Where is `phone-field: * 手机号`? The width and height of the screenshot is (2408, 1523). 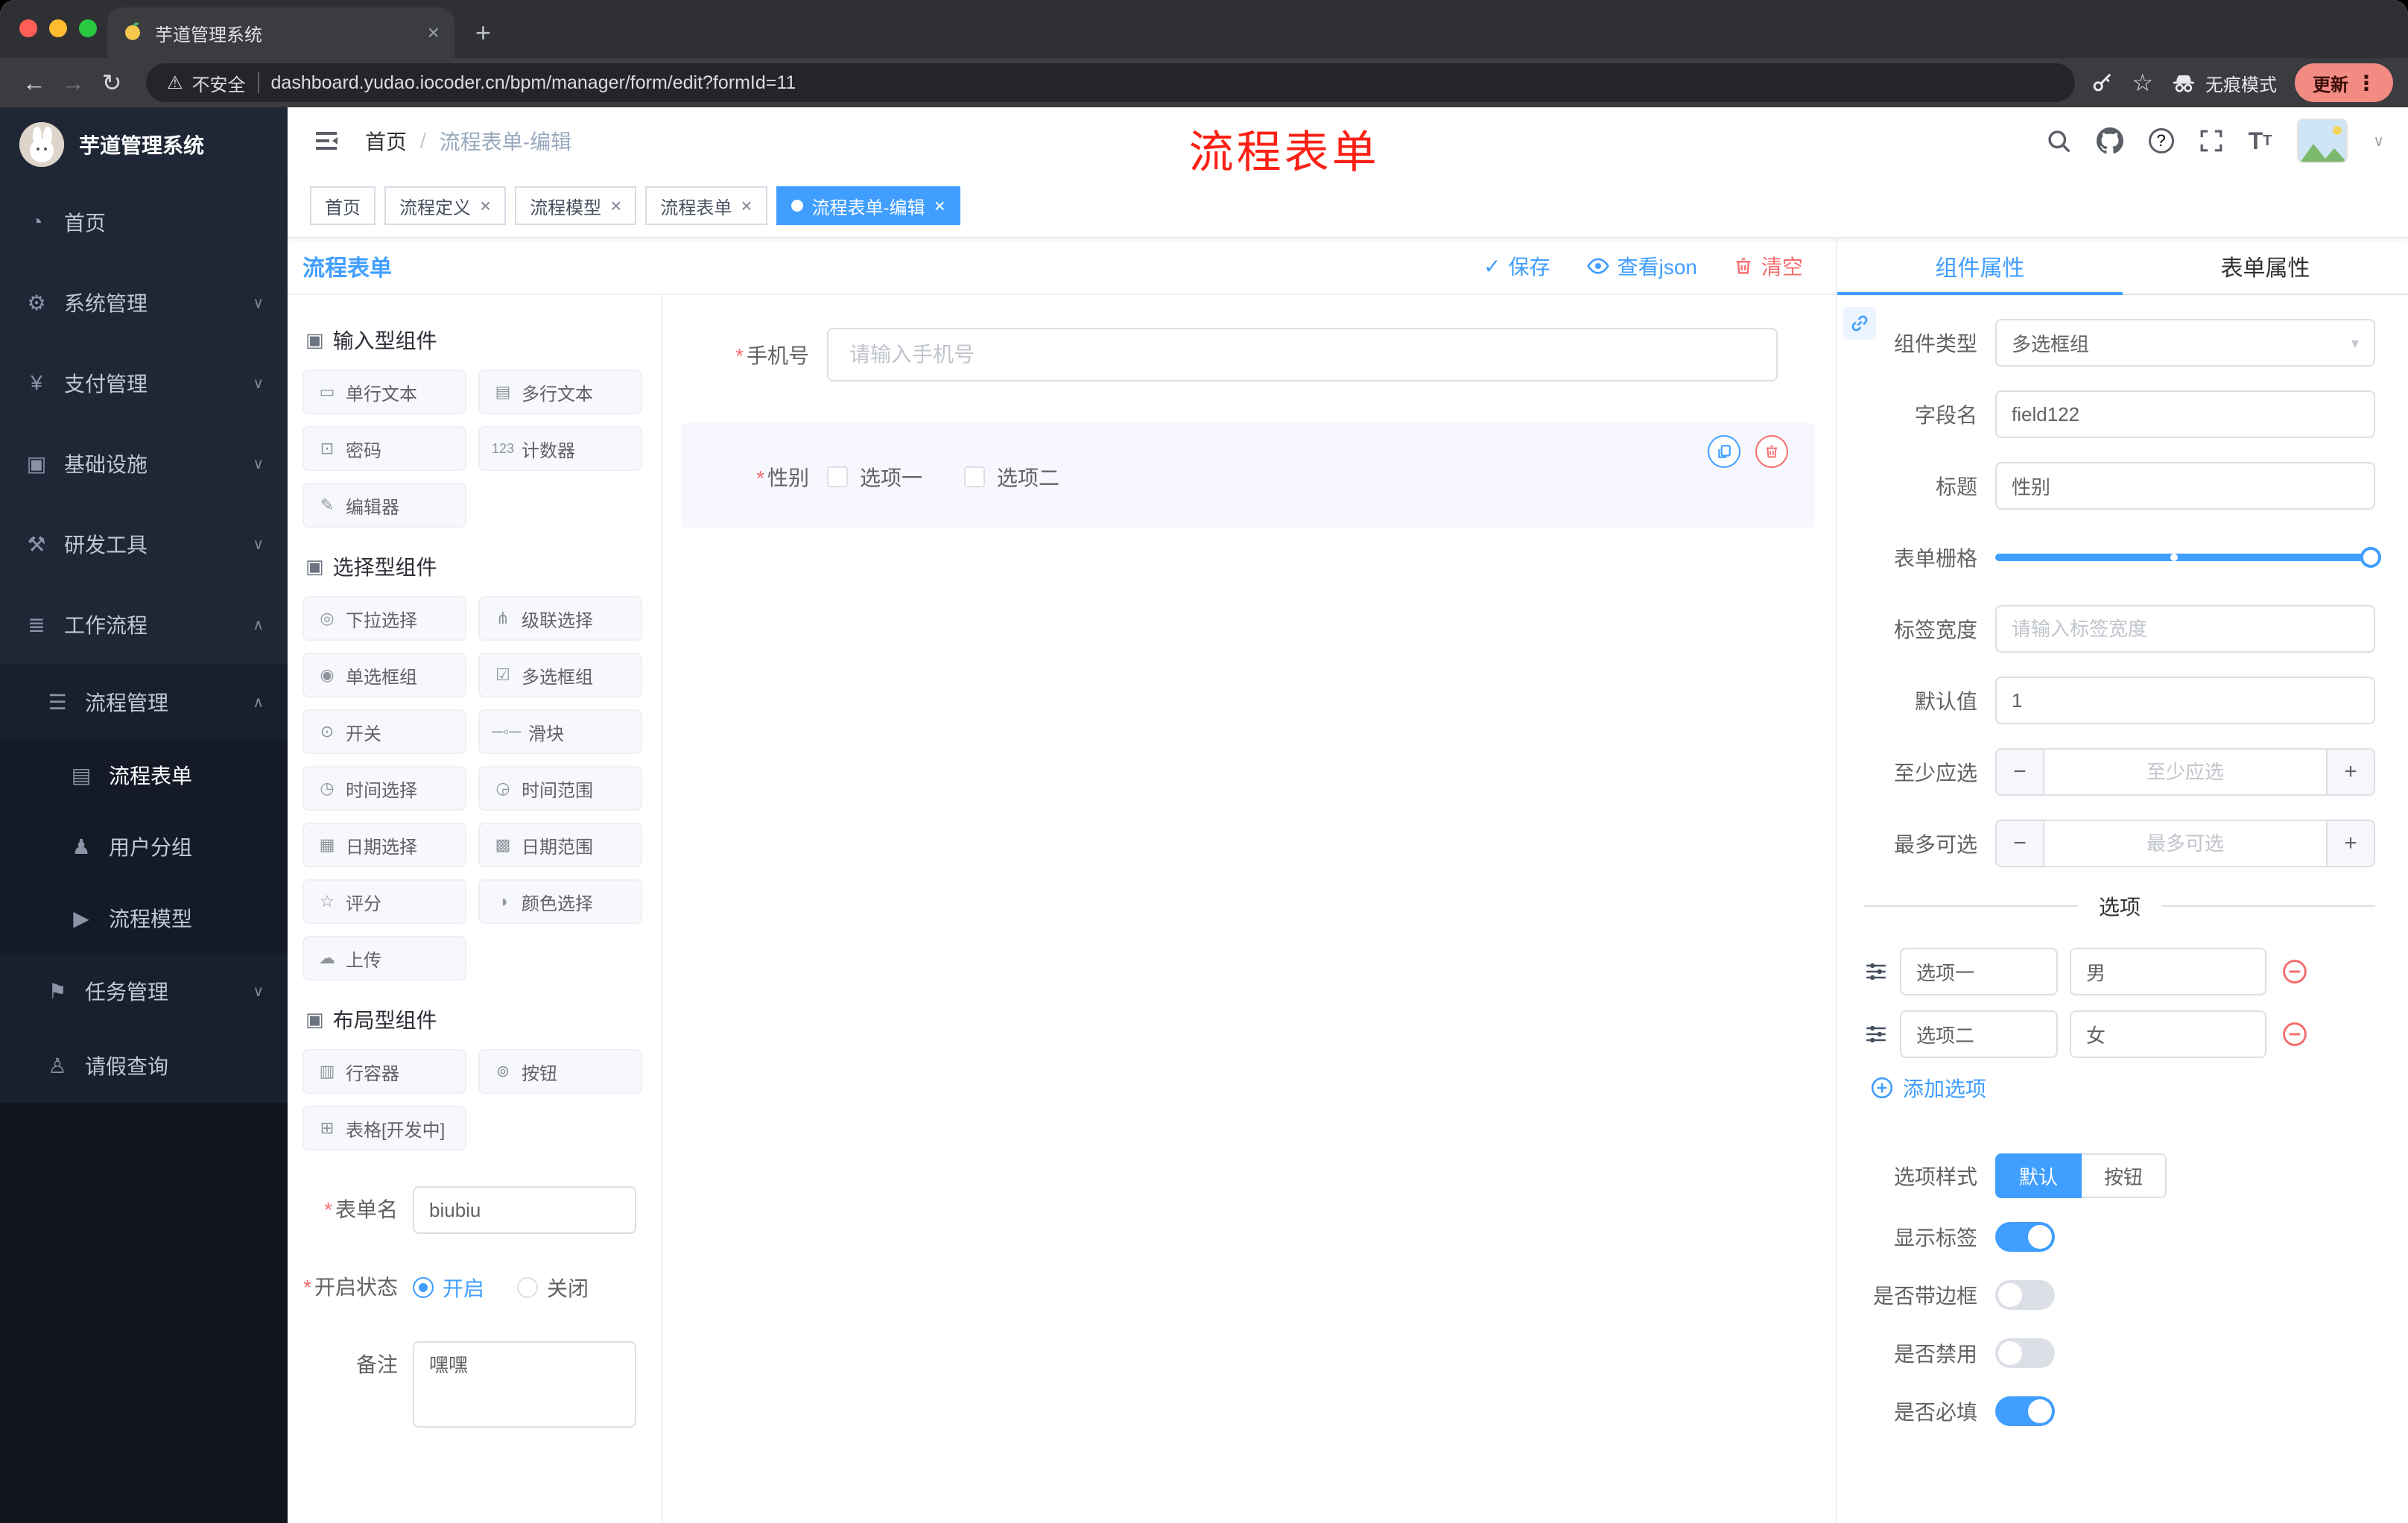 phone-field: * 手机号 is located at coordinates (1248, 355).